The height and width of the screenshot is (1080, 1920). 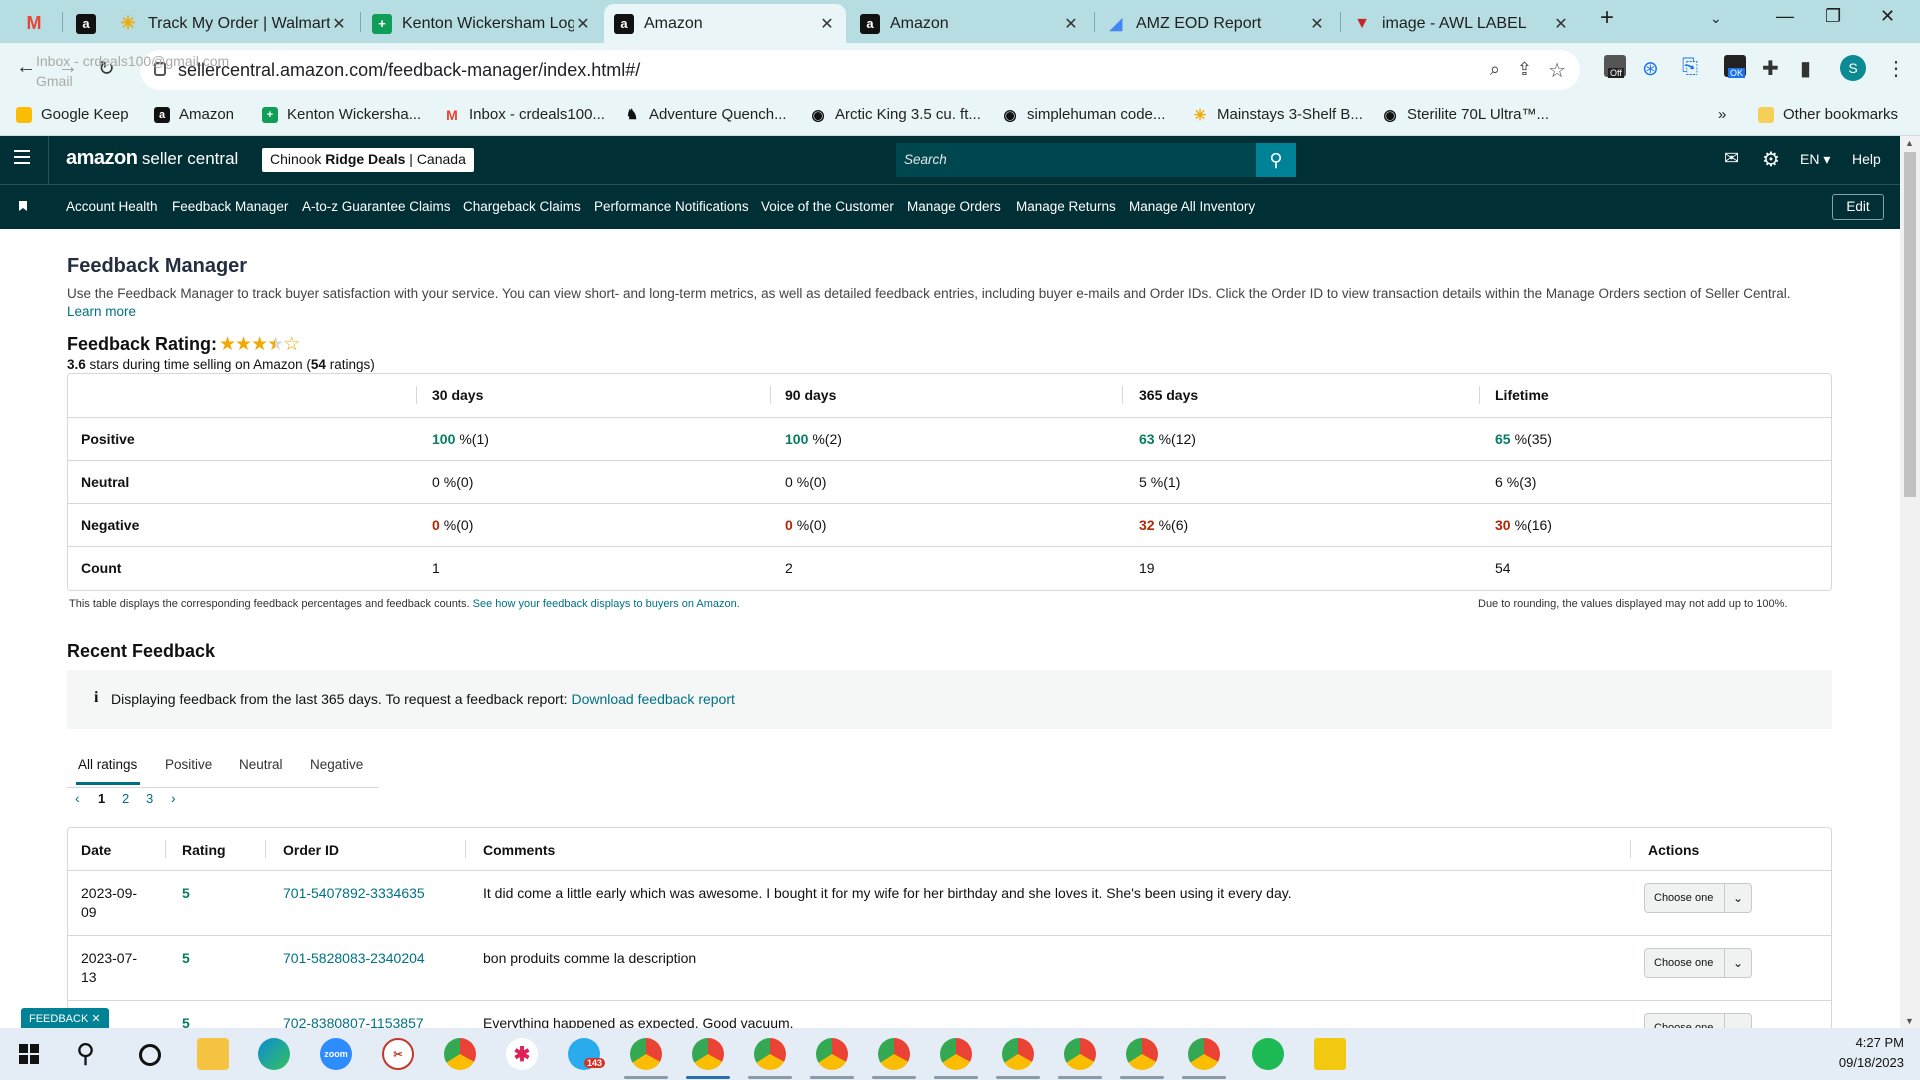 What do you see at coordinates (1076, 160) in the screenshot?
I see `search-input: Search` at bounding box center [1076, 160].